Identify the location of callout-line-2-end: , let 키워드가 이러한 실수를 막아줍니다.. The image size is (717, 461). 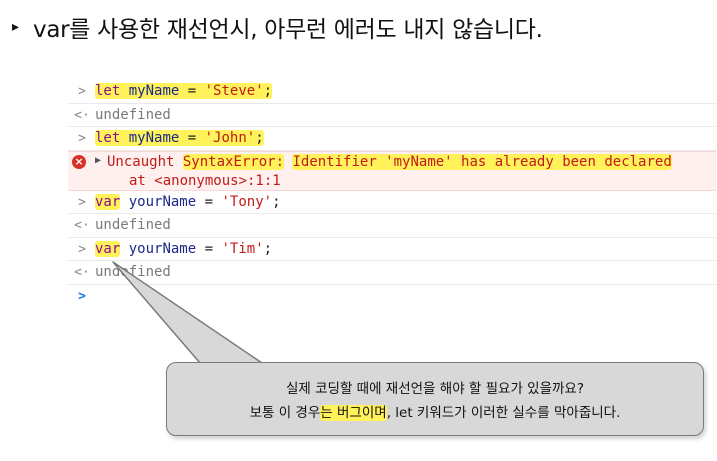
(503, 413).